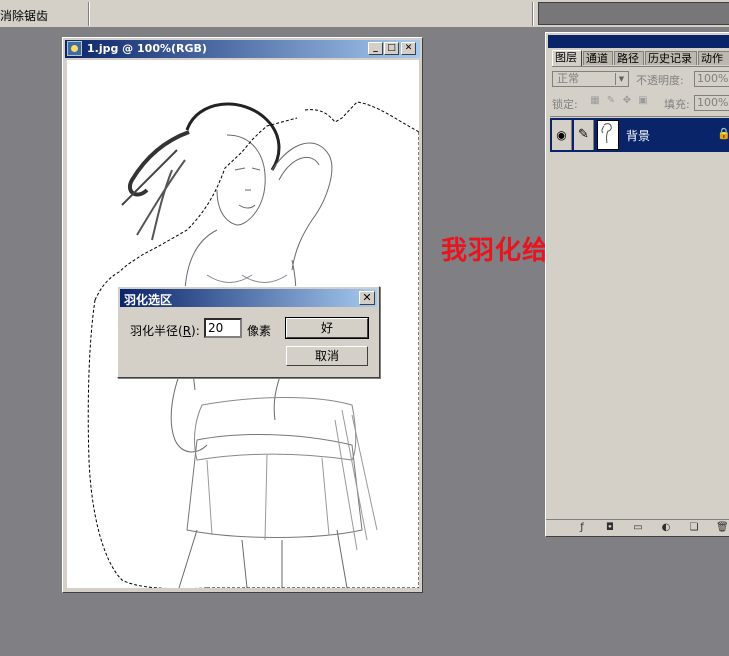  I want to click on layer-row-background: ◉ ✎ 背景 🔒, so click(639, 135).